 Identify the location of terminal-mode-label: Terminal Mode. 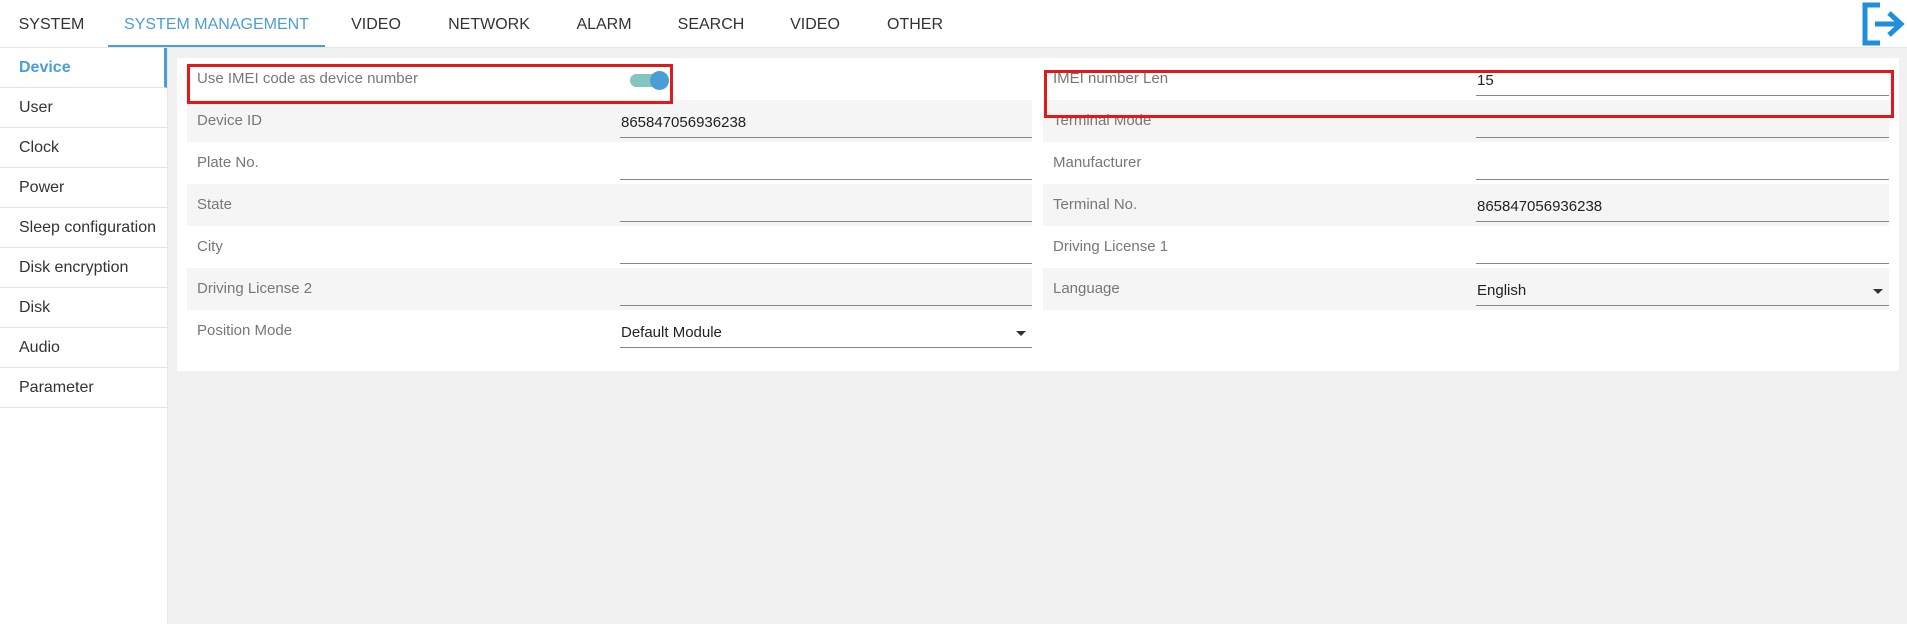
(1102, 120).